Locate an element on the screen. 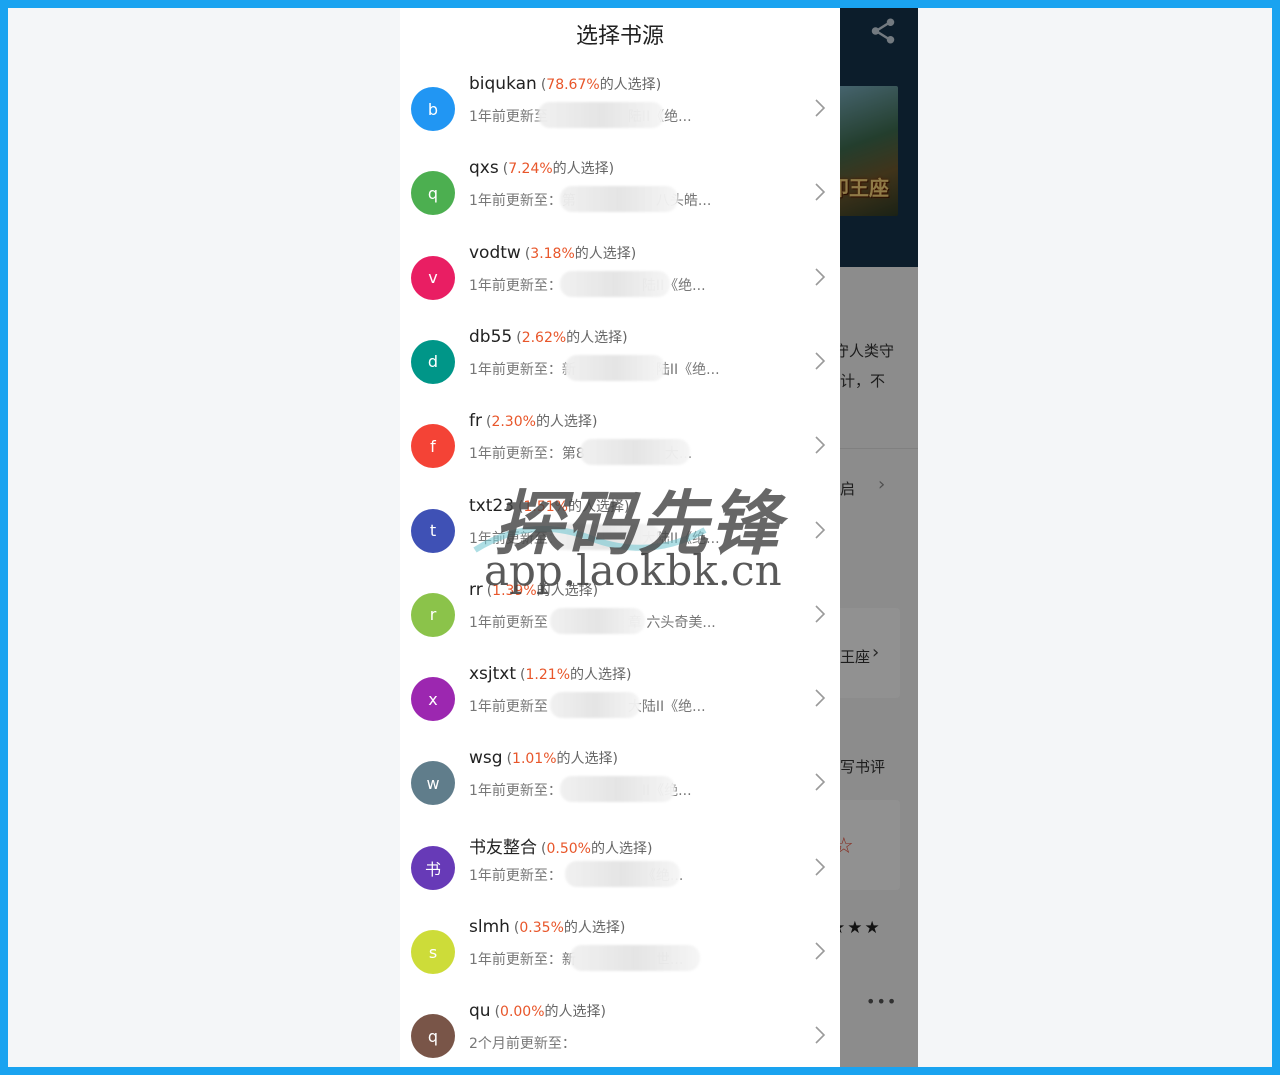 This screenshot has width=1280, height=1075. source-avatar: v is located at coordinates (433, 277).